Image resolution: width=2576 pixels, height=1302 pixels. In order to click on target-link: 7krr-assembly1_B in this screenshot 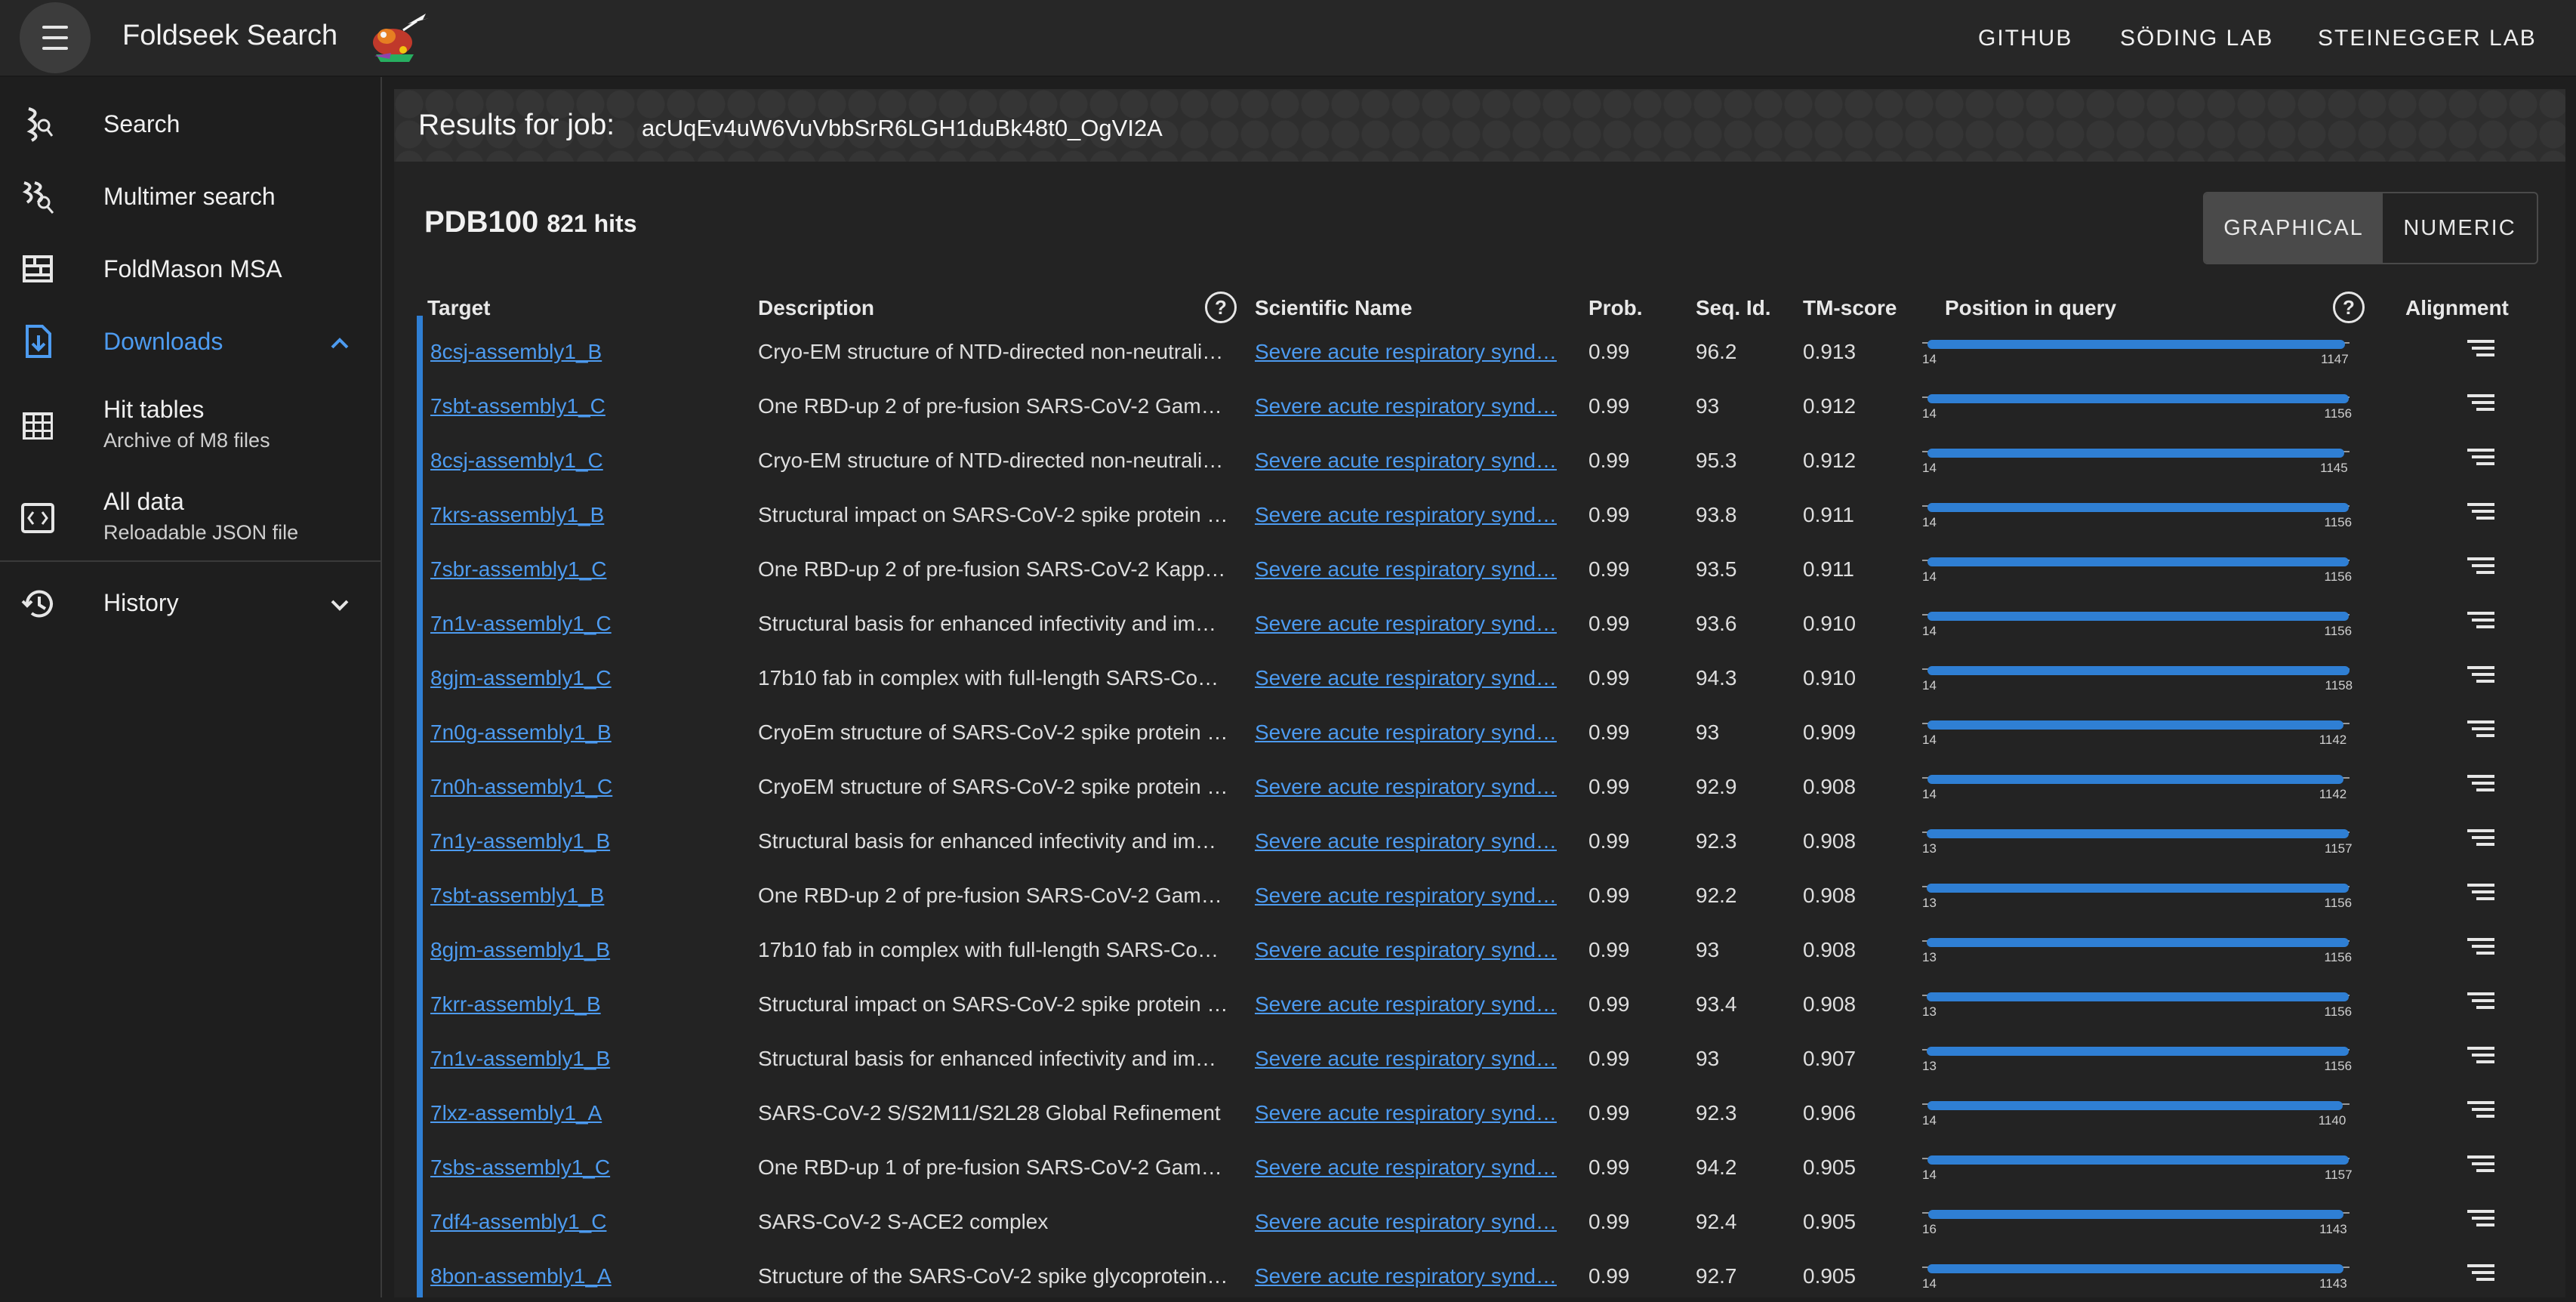, I will do `click(588, 1004)`.